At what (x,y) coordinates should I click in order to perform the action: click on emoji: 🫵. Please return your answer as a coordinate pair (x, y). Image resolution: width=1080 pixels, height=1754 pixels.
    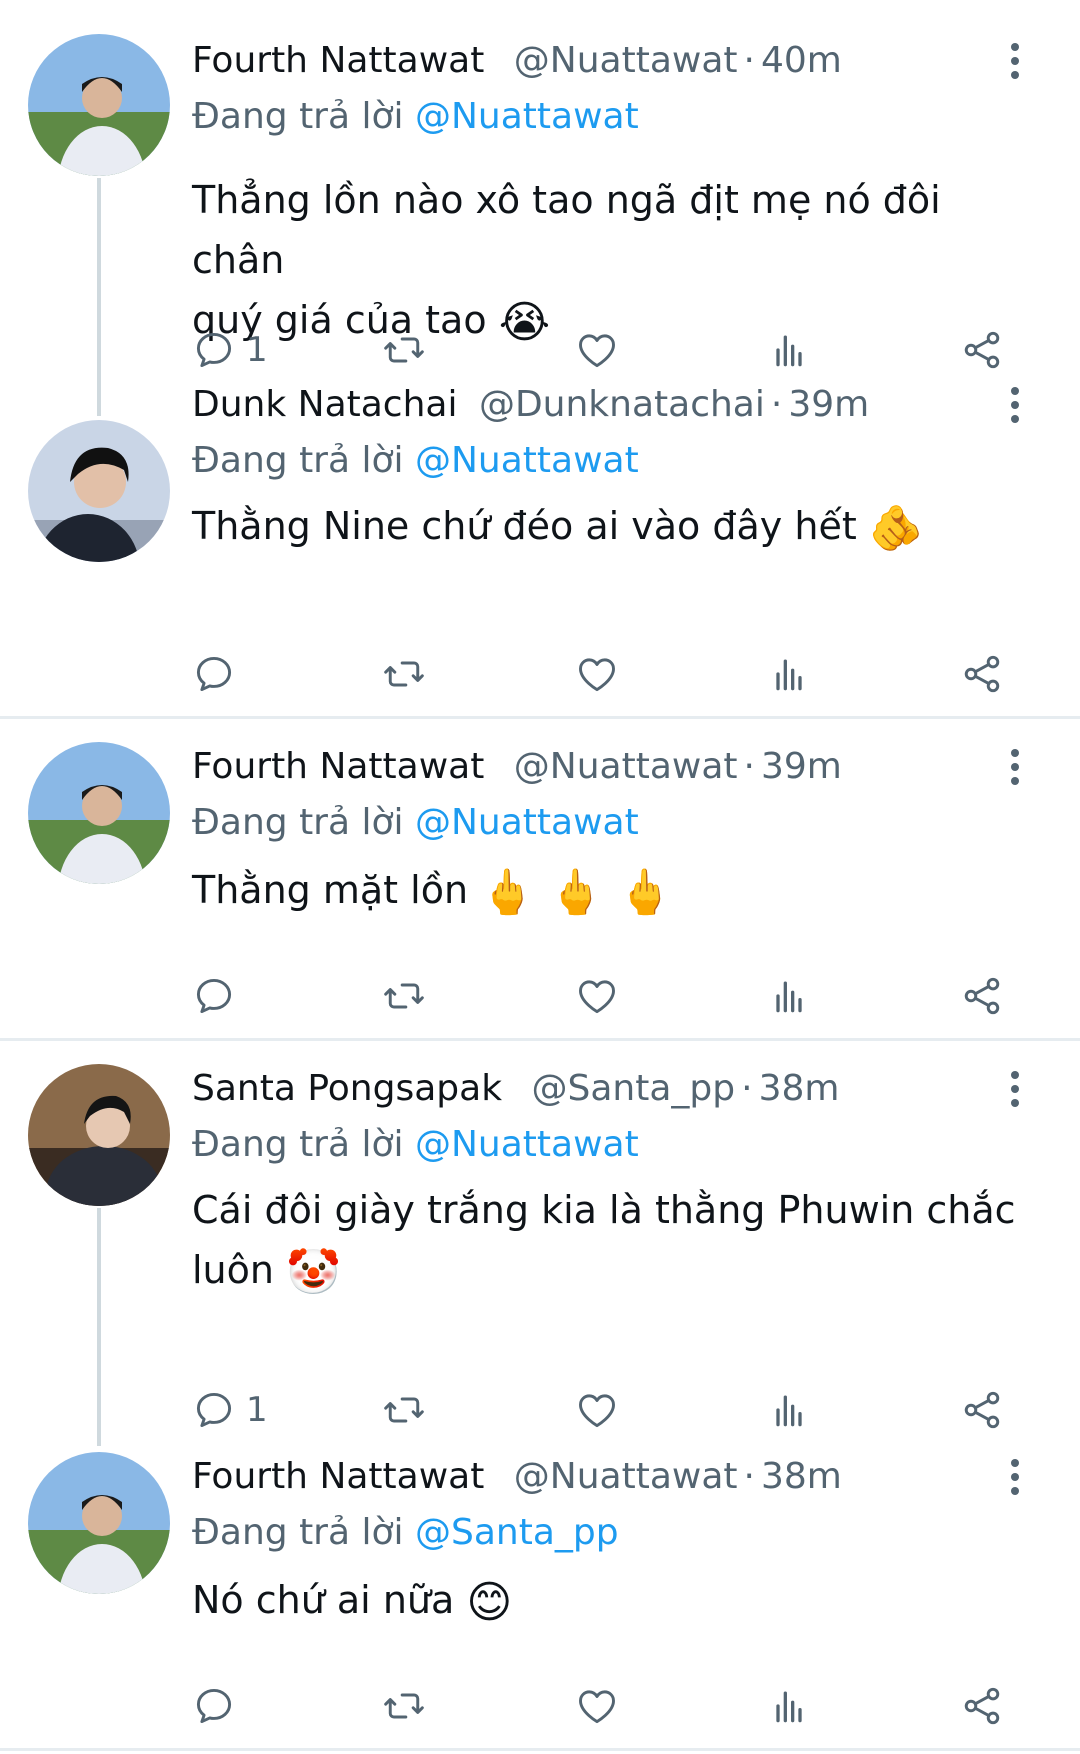
    Looking at the image, I should click on (896, 528).